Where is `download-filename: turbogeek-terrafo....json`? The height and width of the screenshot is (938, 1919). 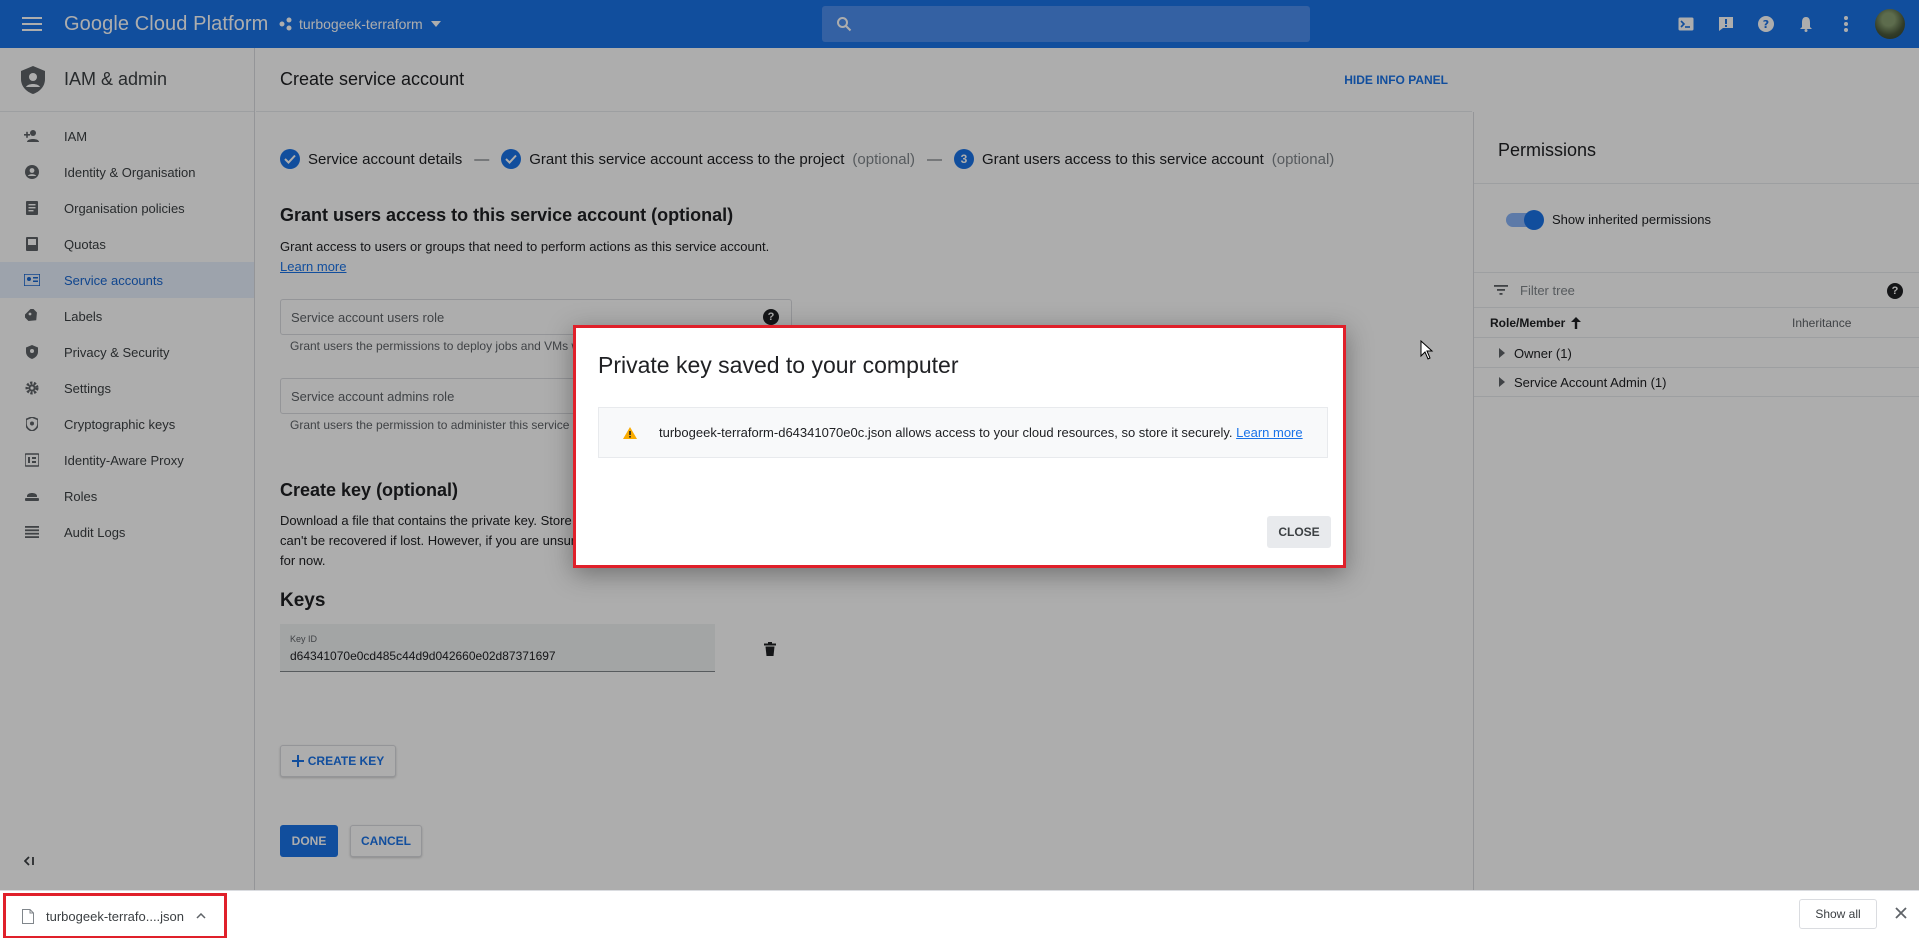
download-filename: turbogeek-terrafo....json is located at coordinates (115, 916).